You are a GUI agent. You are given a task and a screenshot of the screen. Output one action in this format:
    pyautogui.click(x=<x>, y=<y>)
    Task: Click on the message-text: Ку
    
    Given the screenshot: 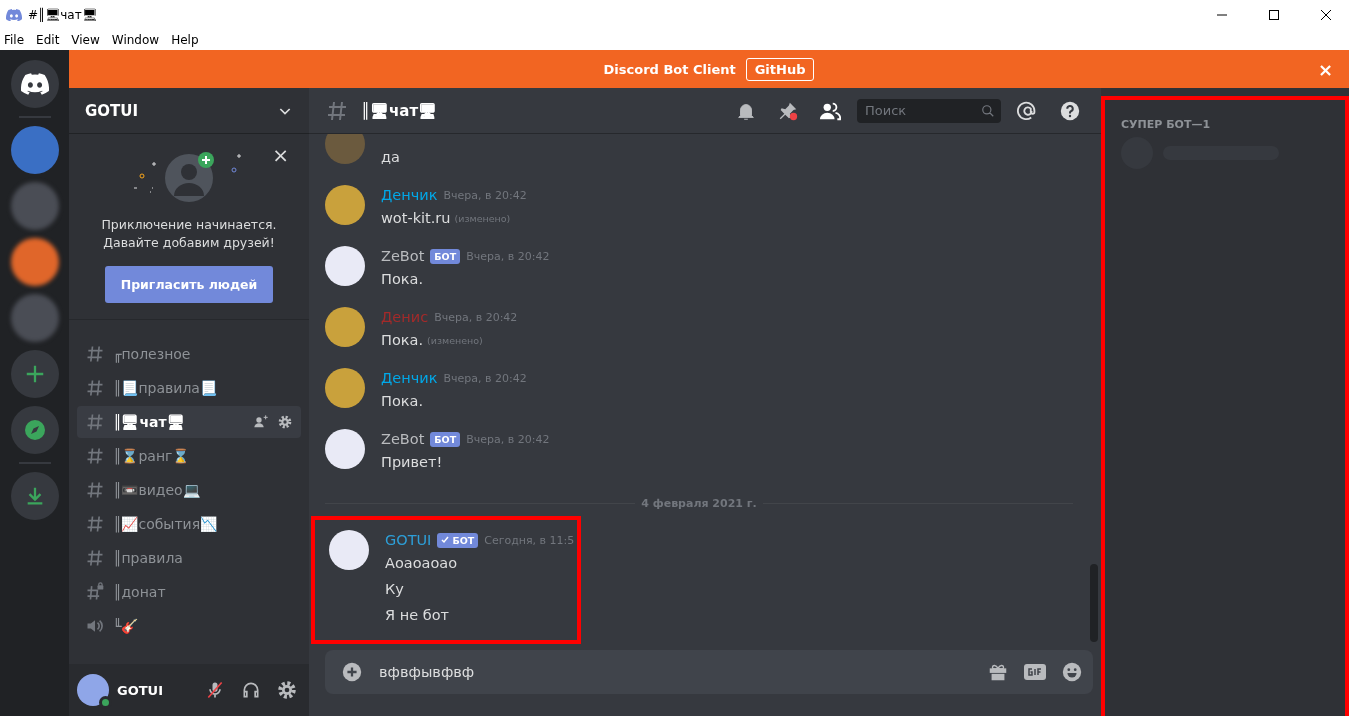 What is the action you would take?
    pyautogui.click(x=394, y=589)
    